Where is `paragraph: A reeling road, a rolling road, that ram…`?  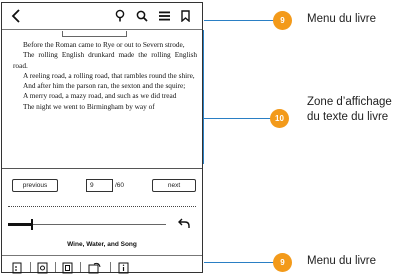
paragraph: A reeling road, a rolling road, that ram… is located at coordinates (109, 75).